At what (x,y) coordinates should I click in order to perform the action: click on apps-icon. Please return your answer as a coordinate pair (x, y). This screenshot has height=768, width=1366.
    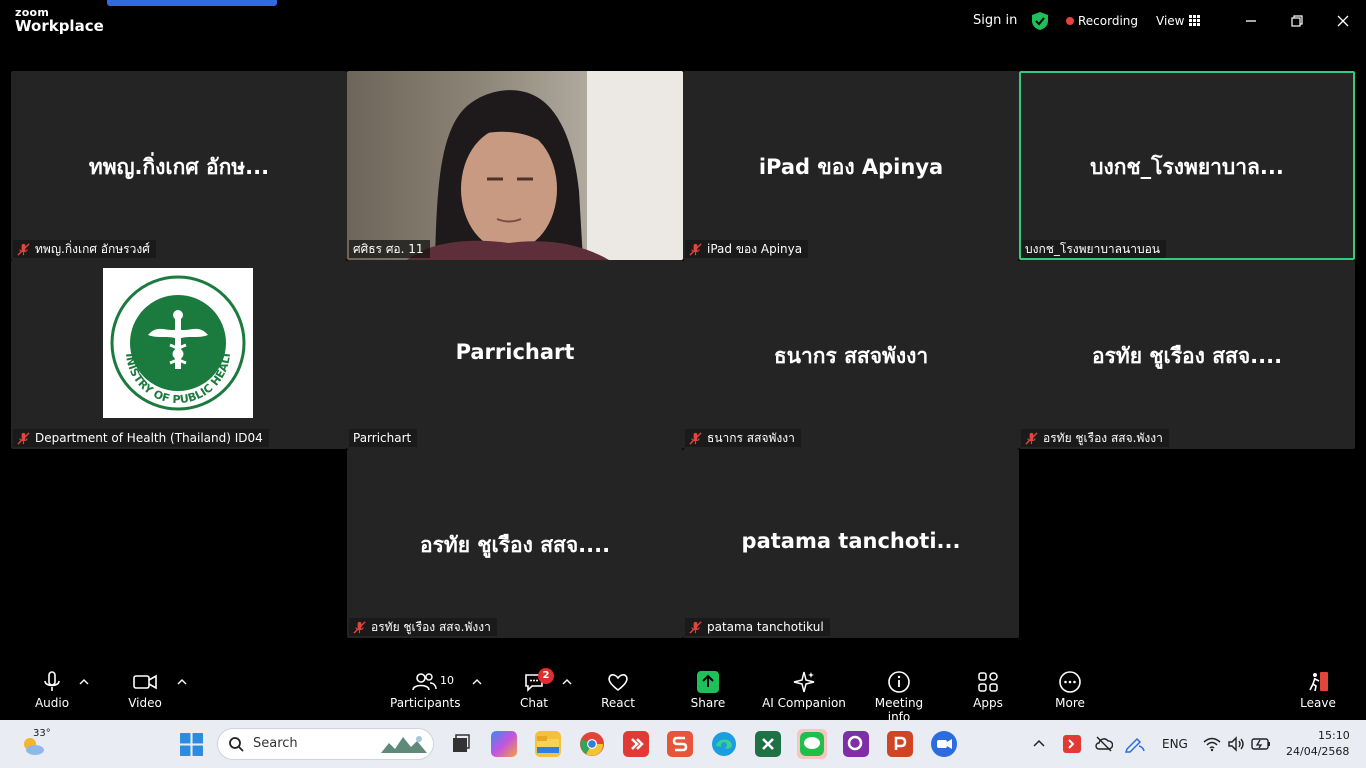
    Looking at the image, I should click on (988, 682).